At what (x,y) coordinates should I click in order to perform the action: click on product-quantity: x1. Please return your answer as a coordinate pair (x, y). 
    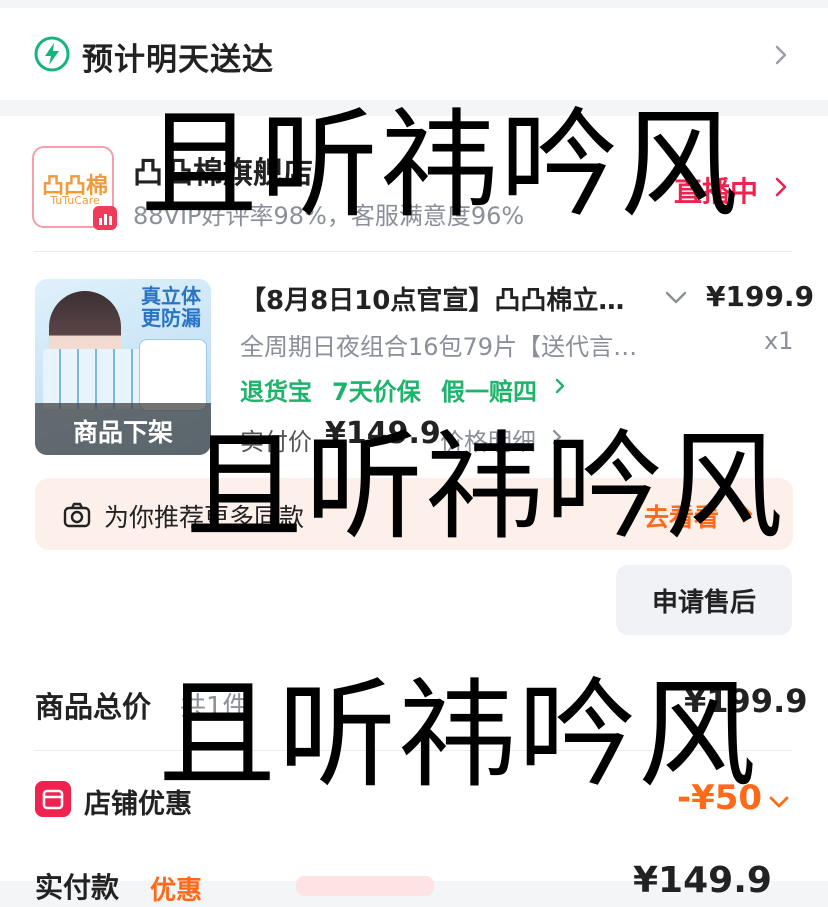
    Looking at the image, I should click on (779, 341).